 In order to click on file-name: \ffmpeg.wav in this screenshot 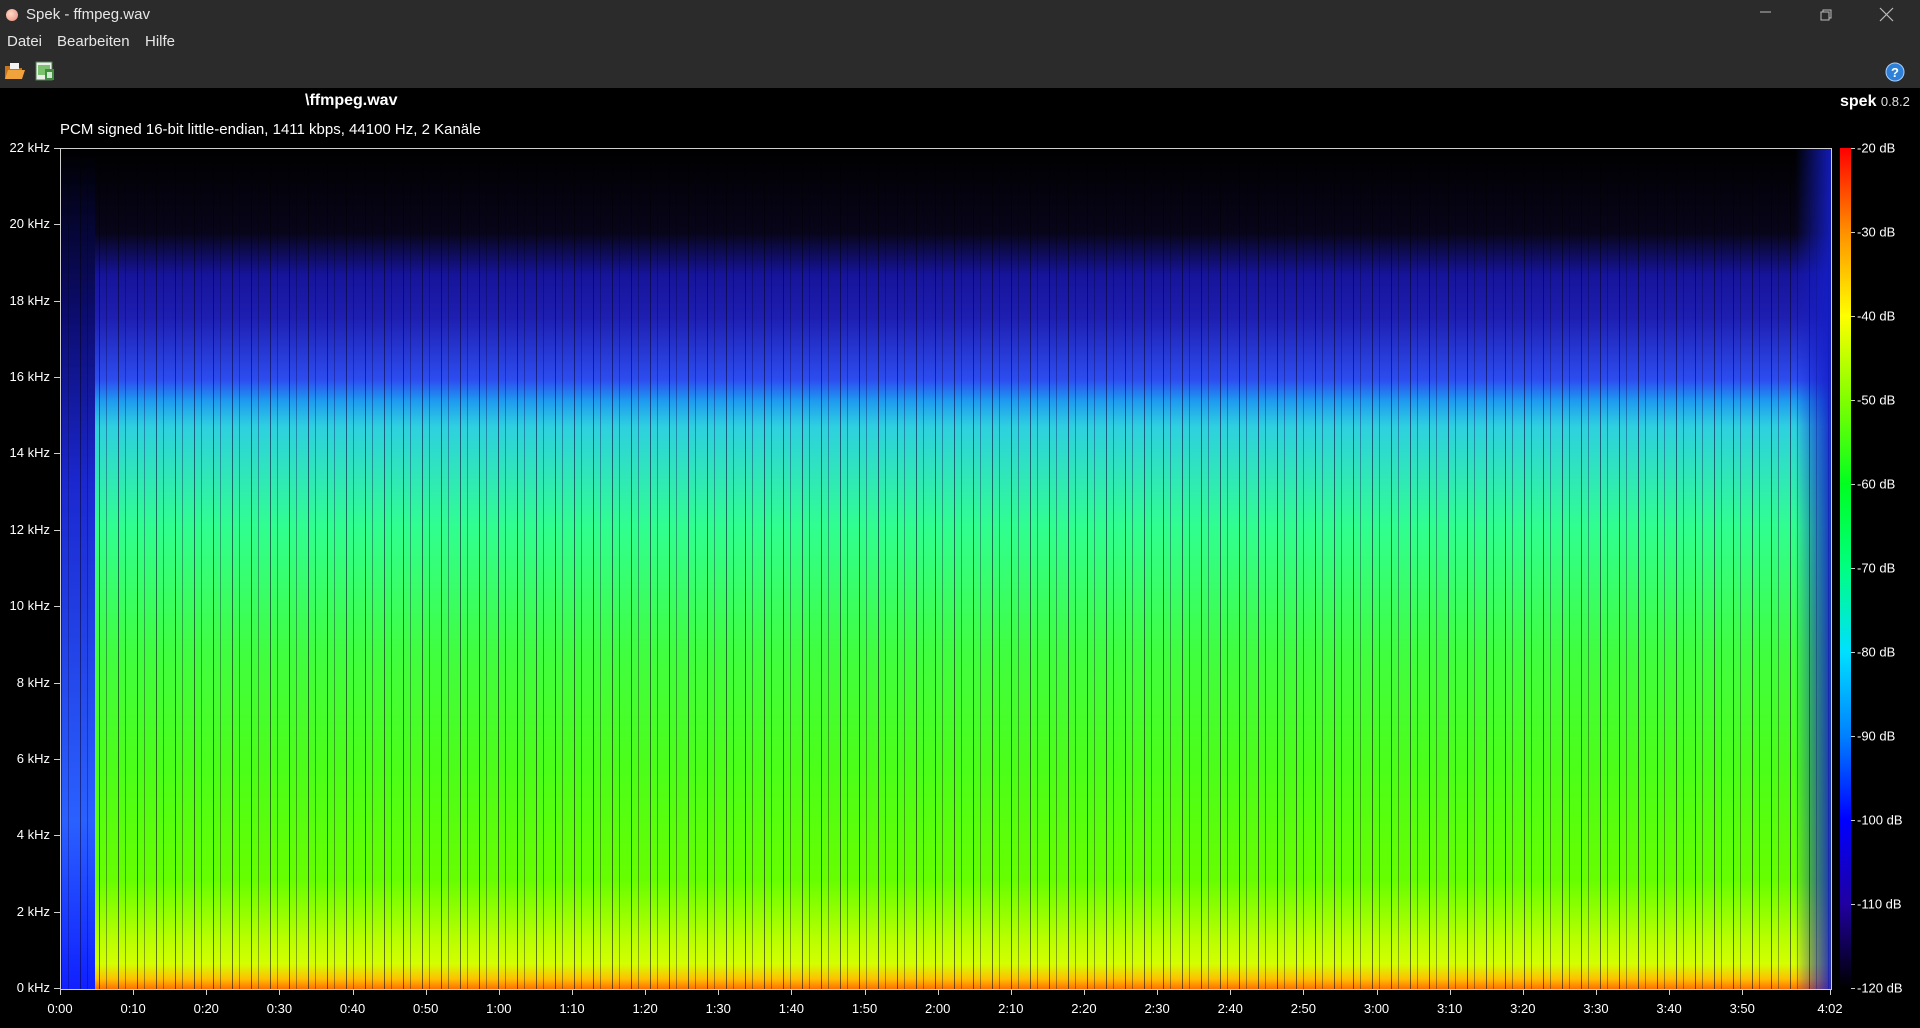, I will do `click(351, 100)`.